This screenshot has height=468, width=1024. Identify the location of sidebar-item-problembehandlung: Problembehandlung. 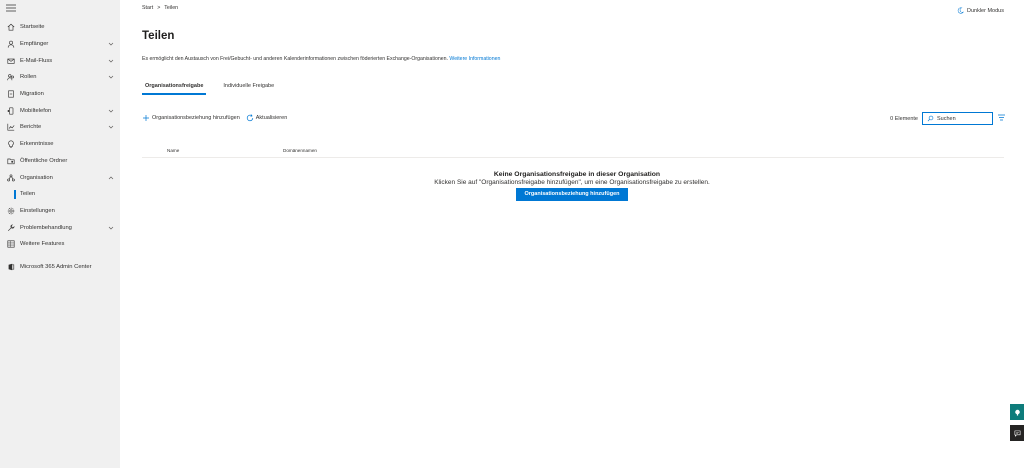
(60, 227).